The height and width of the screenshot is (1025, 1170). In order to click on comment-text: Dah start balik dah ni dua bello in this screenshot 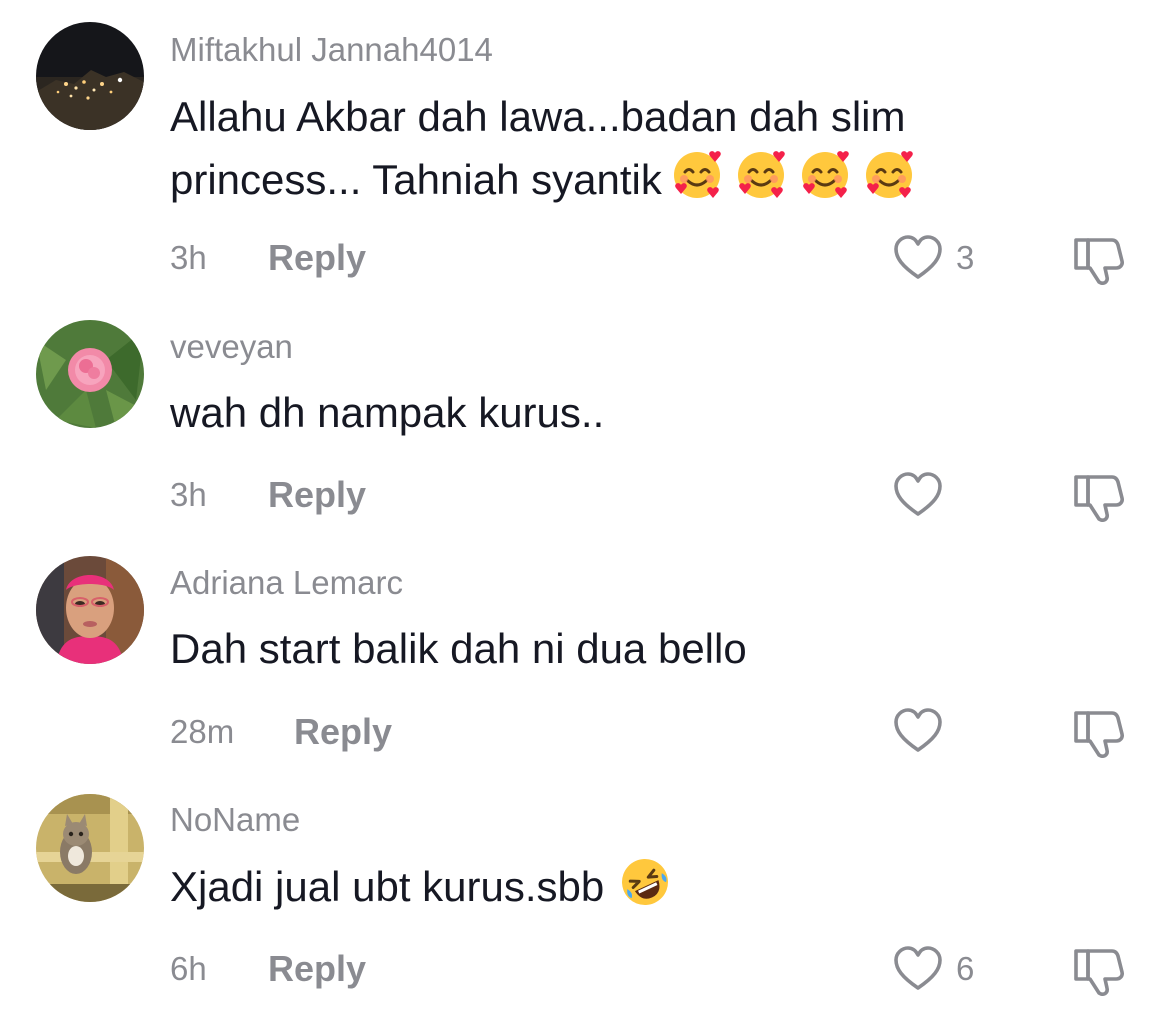, I will do `click(610, 649)`.